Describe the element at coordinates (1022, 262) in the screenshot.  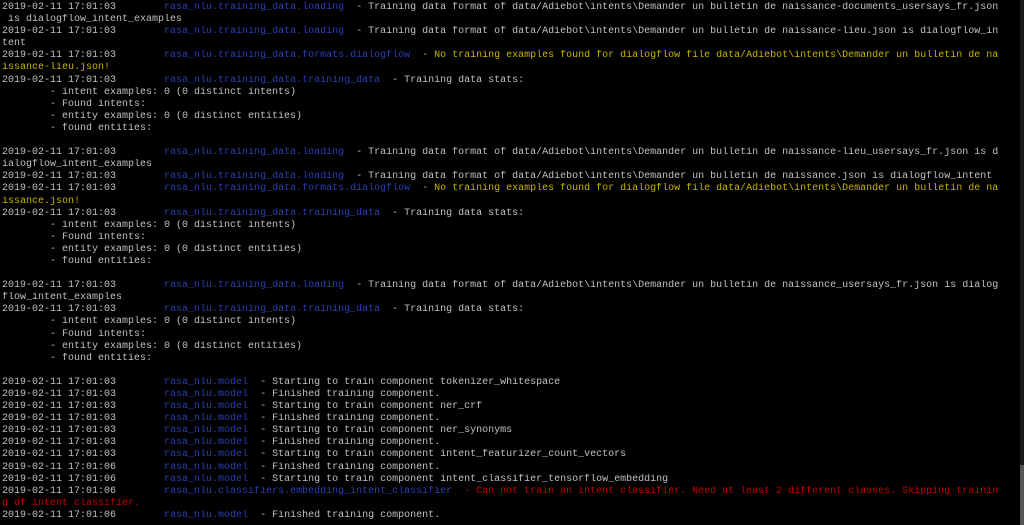
I see `vertical-scrollbar` at that location.